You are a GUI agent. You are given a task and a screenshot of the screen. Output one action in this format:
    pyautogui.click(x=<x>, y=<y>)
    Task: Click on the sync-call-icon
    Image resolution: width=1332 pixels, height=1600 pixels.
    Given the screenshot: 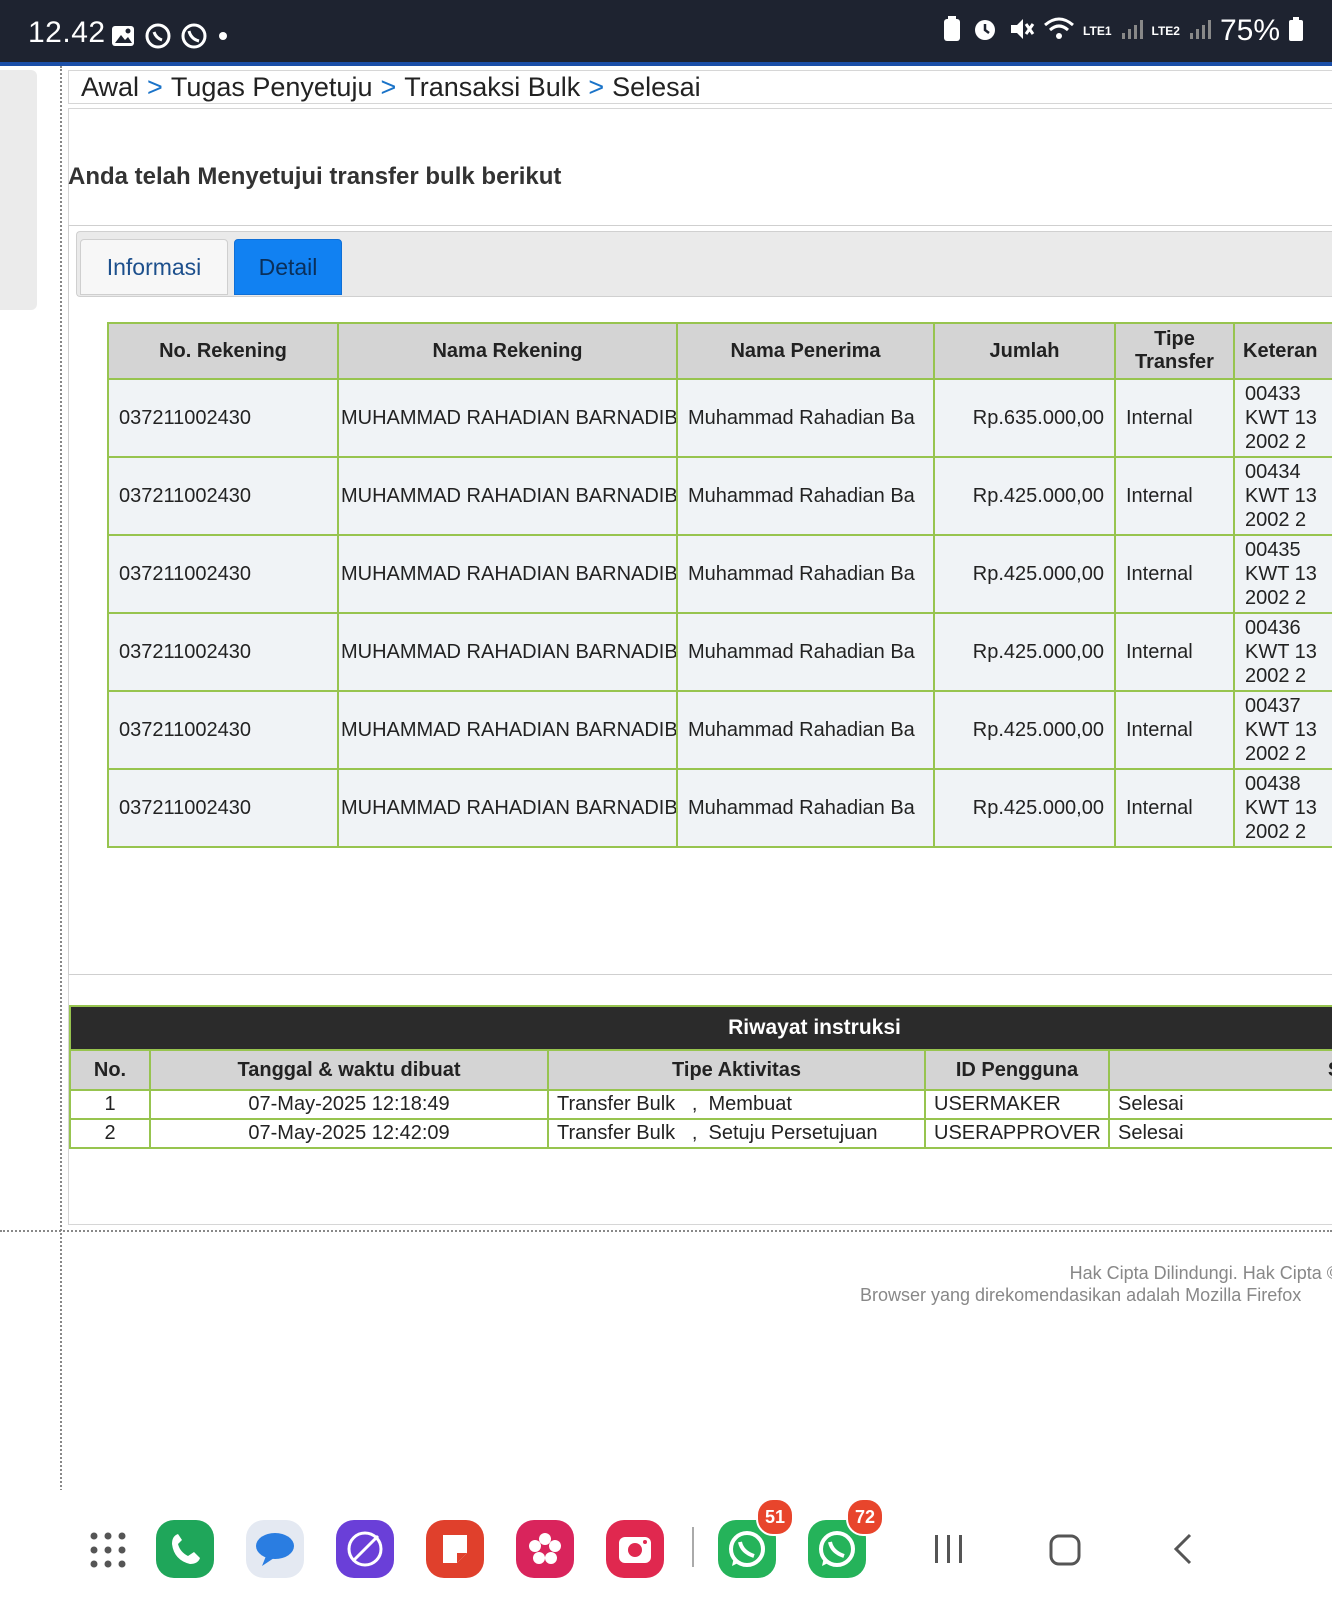 What is the action you would take?
    pyautogui.click(x=158, y=38)
    